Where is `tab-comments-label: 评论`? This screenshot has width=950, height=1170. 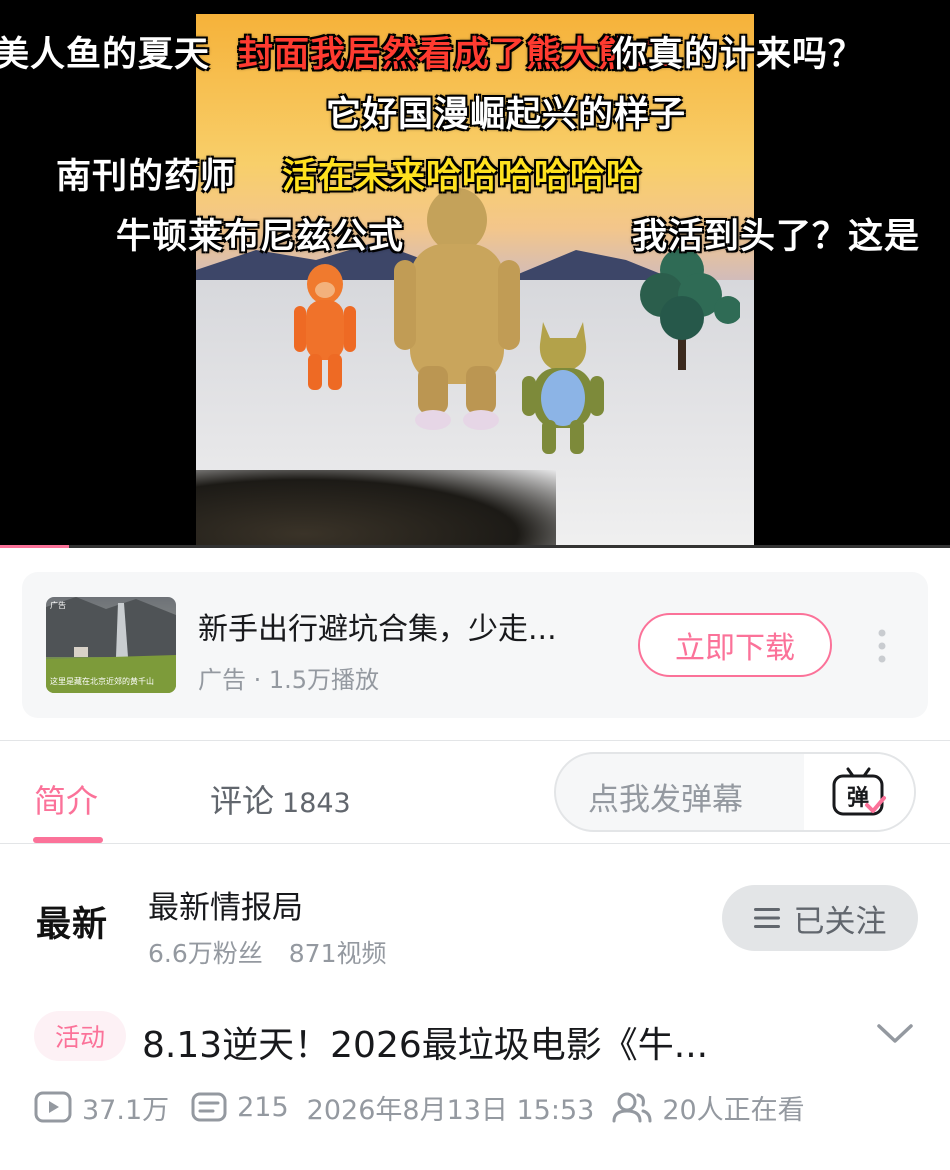
tab-comments-label: 评论 is located at coordinates (242, 801).